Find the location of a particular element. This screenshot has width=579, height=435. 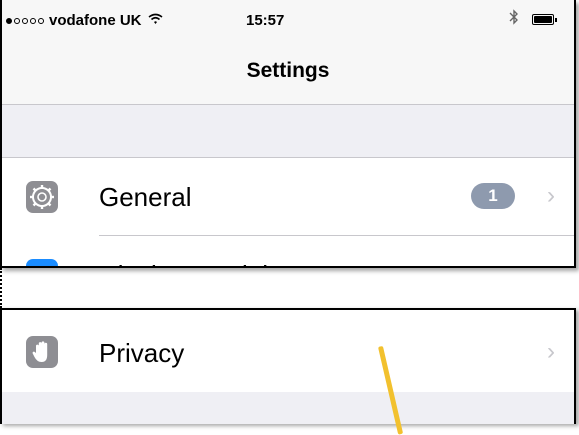

carrier-name: vodafone UK is located at coordinates (95, 20).